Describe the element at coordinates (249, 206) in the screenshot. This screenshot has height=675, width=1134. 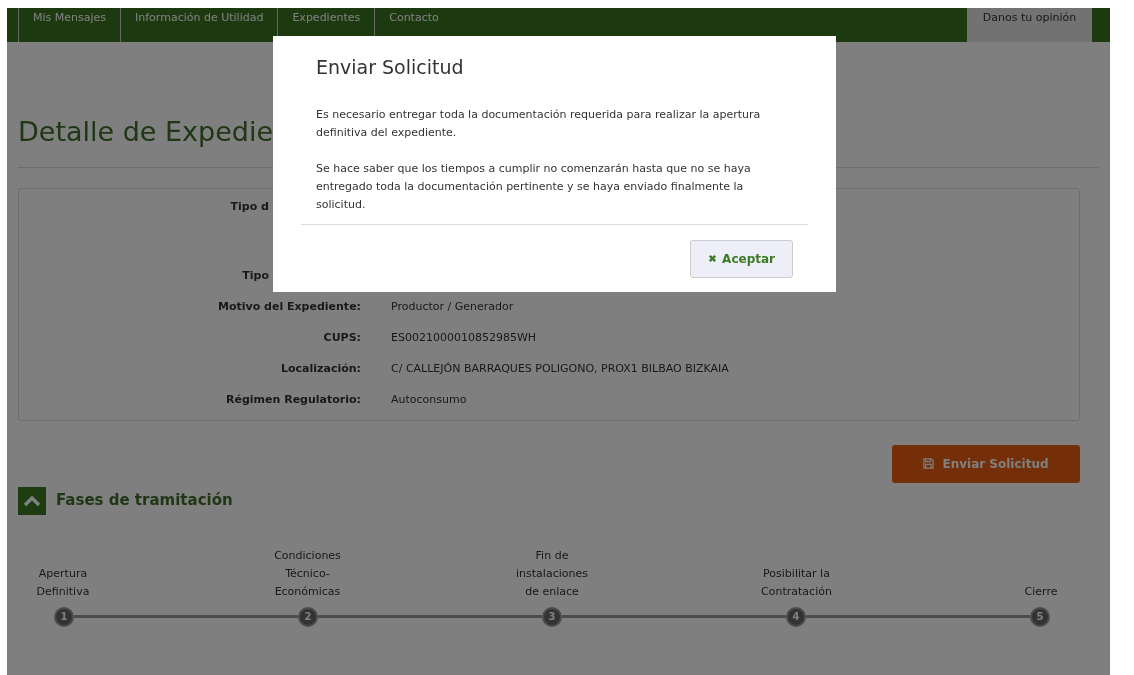
I see `detail-label: Tipo d` at that location.